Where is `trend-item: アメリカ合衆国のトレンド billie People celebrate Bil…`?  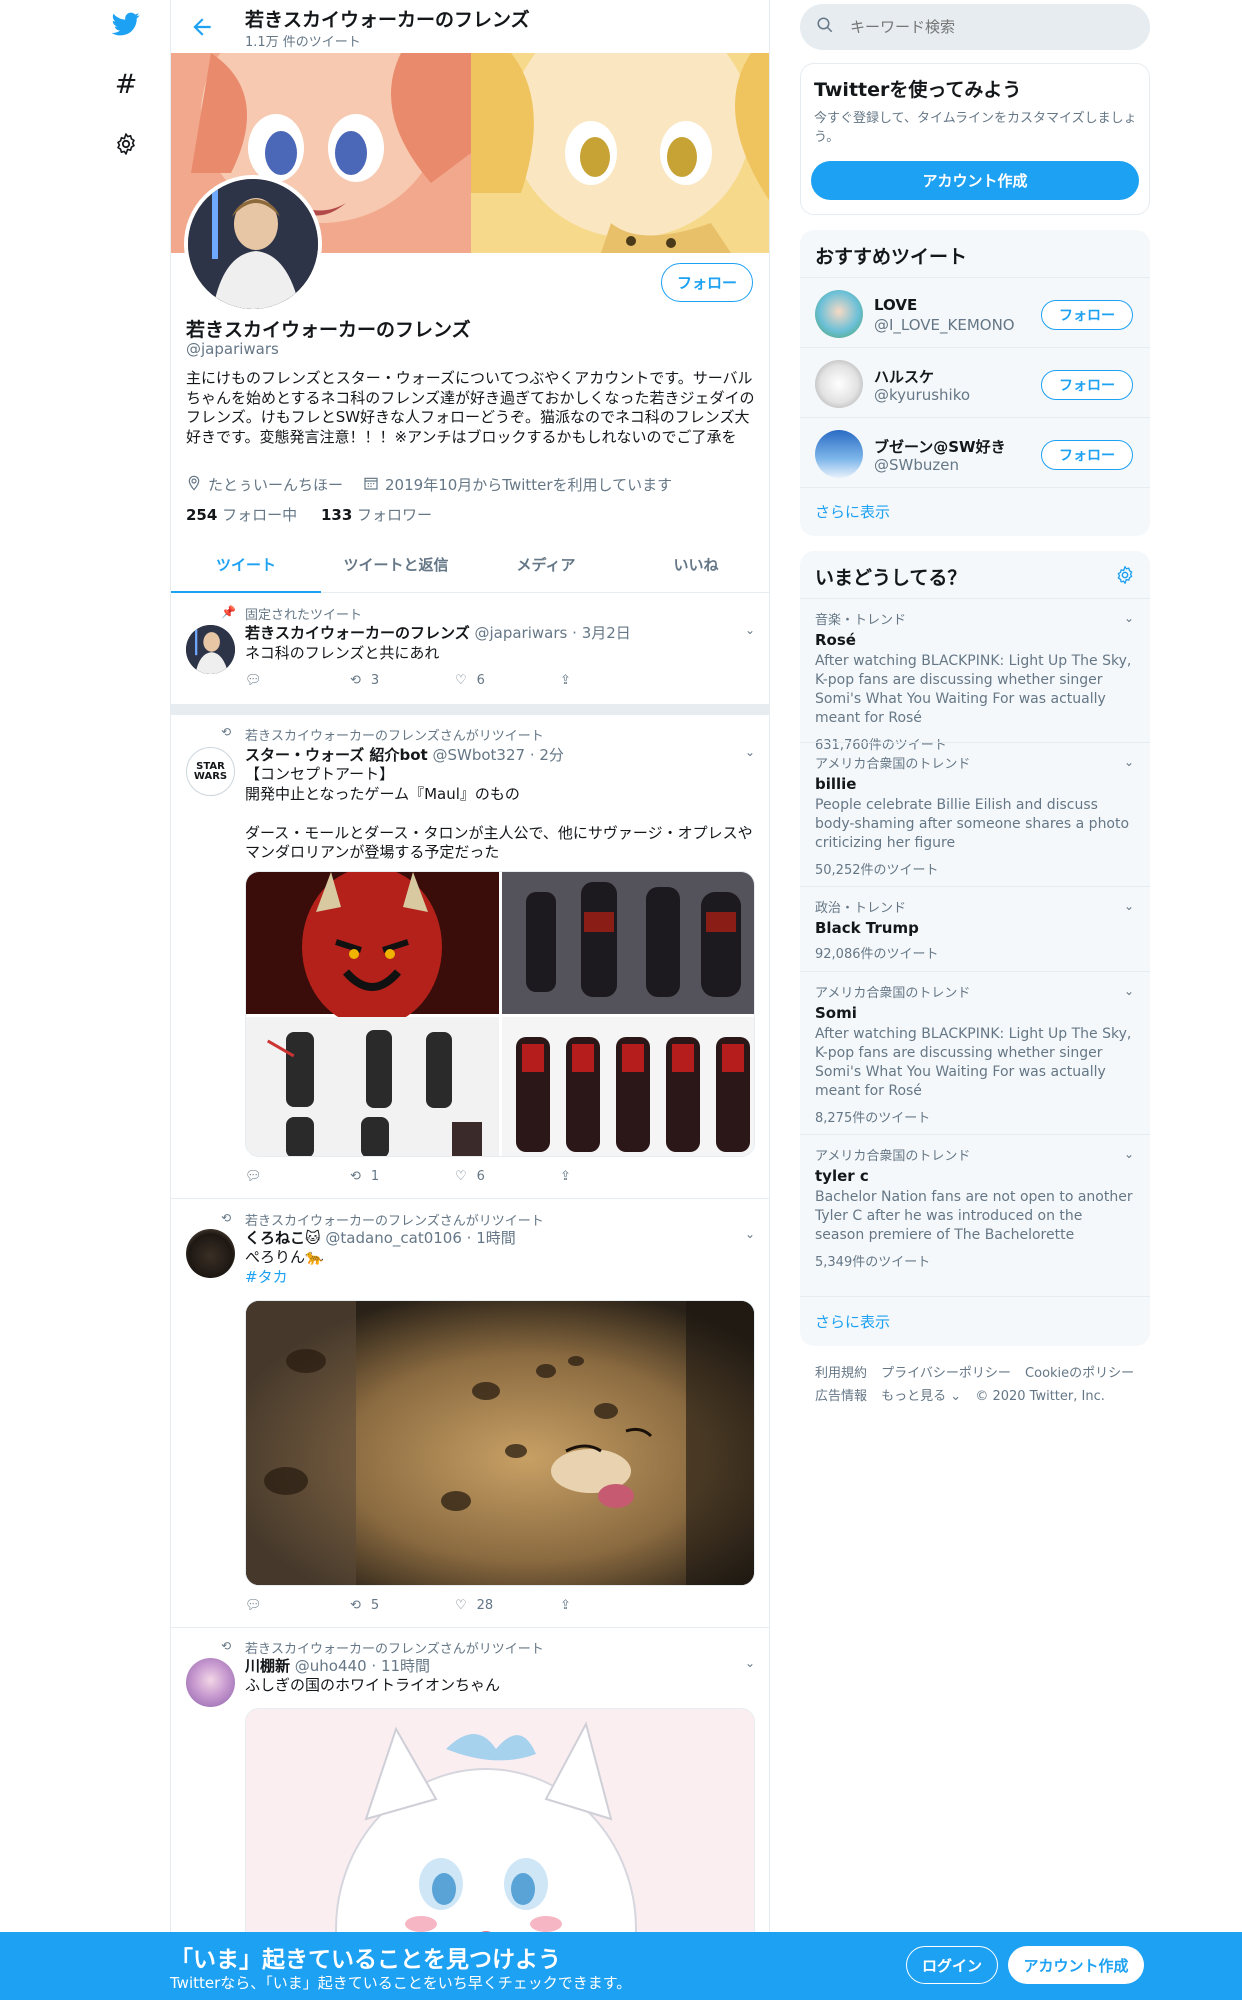 trend-item: アメリカ合衆国のトレンド billie People celebrate Bil… is located at coordinates (975, 814).